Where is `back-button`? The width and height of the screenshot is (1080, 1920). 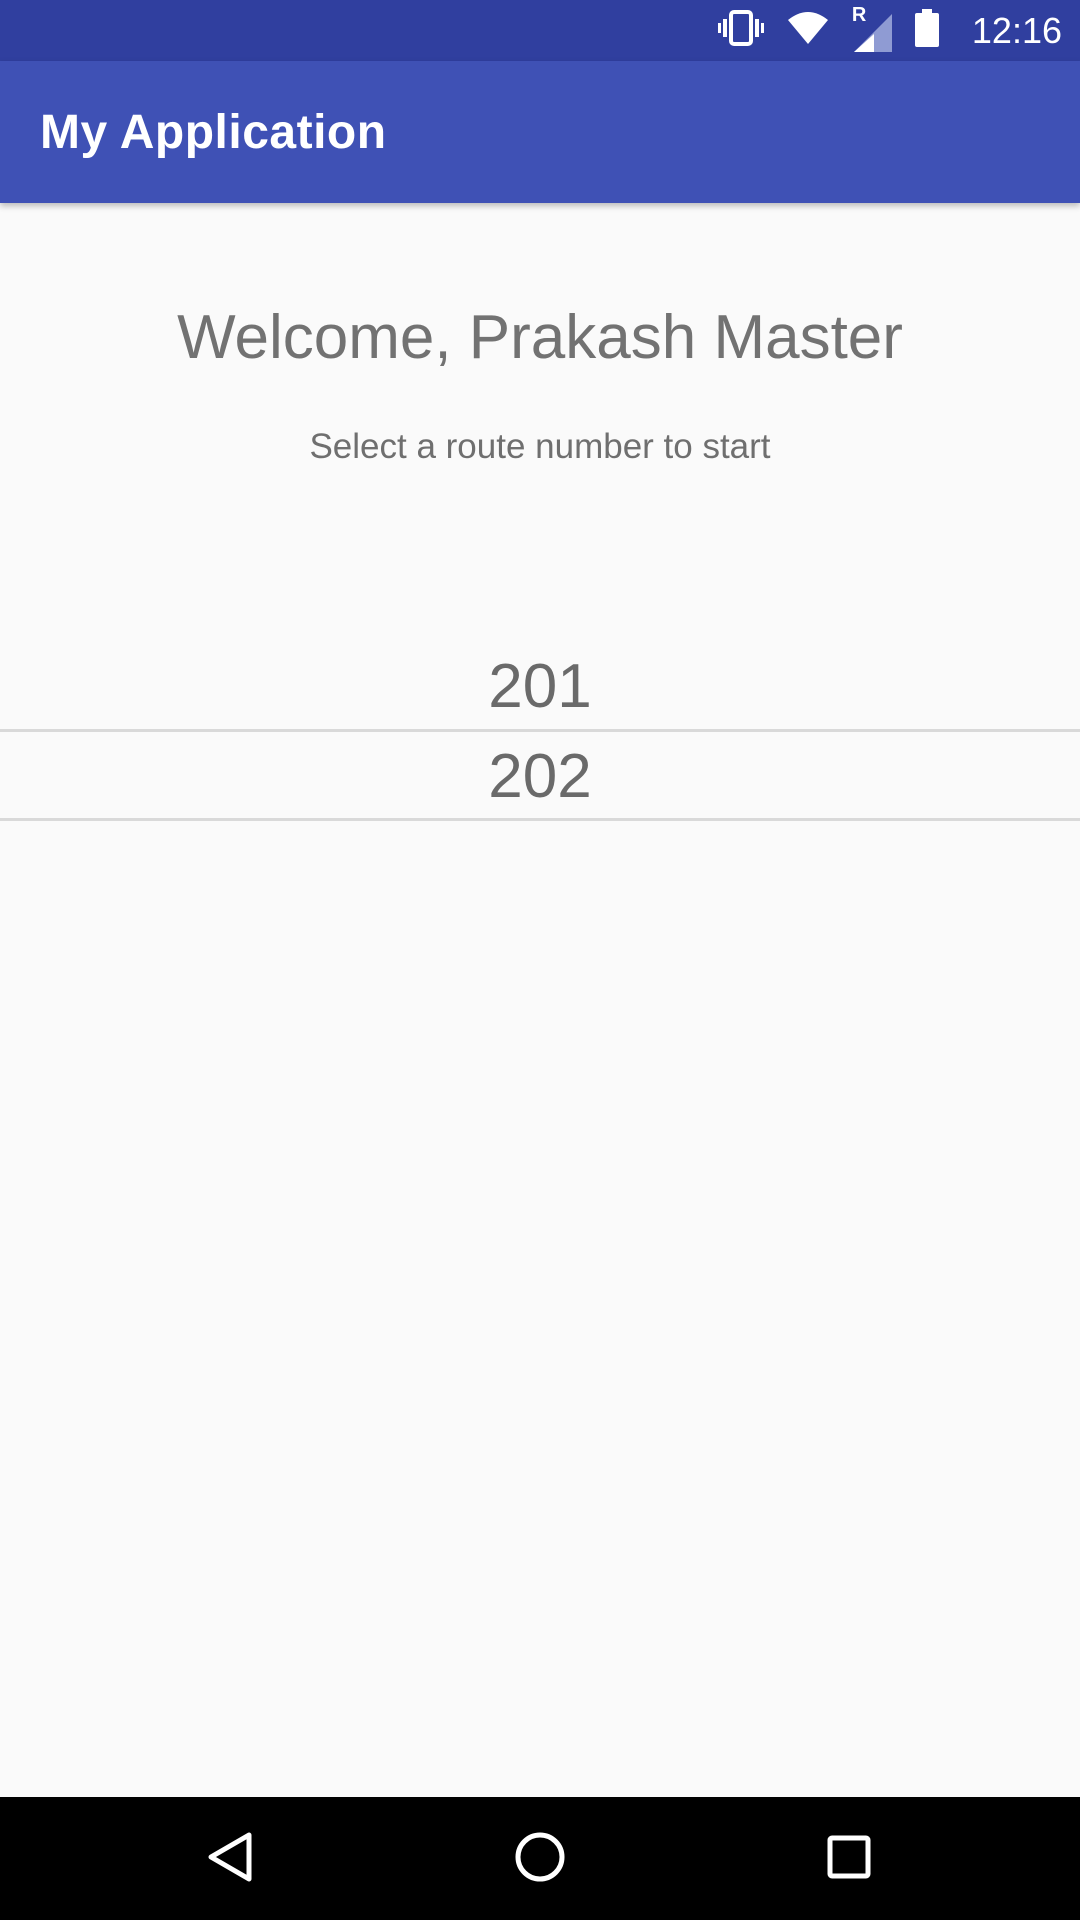 back-button is located at coordinates (230, 1859).